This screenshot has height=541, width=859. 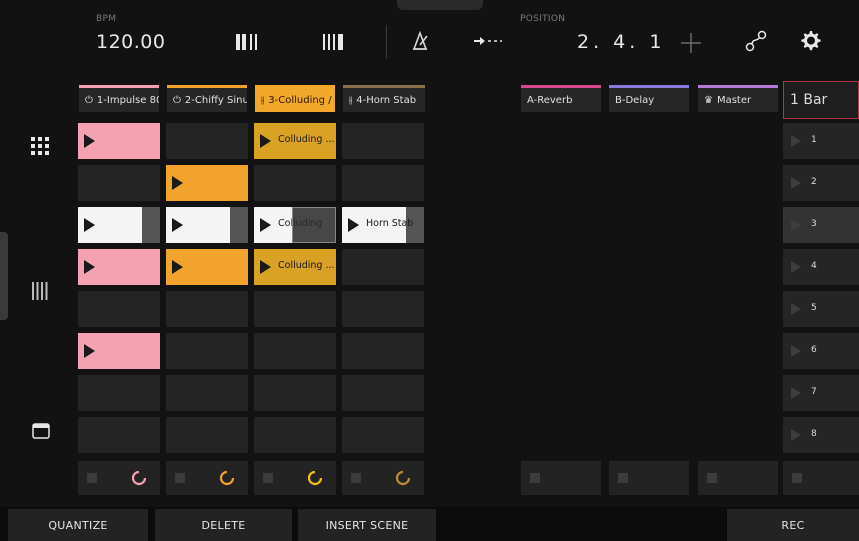 I want to click on master-footer, so click(x=738, y=478).